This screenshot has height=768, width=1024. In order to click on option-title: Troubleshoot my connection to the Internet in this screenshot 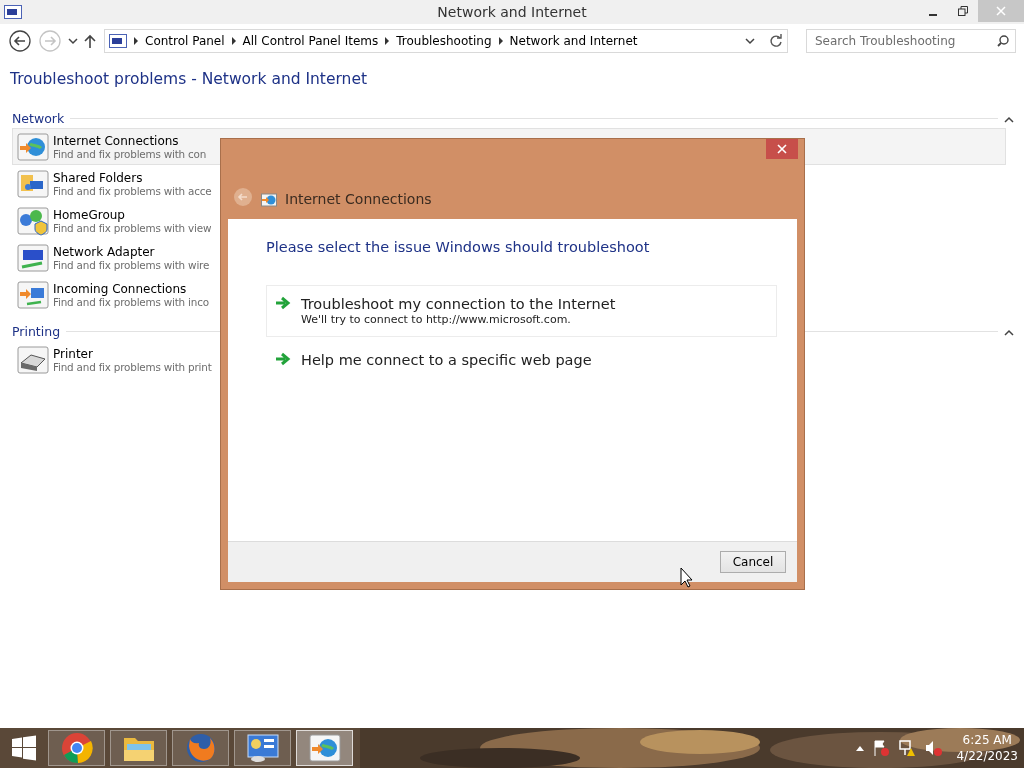, I will do `click(458, 304)`.